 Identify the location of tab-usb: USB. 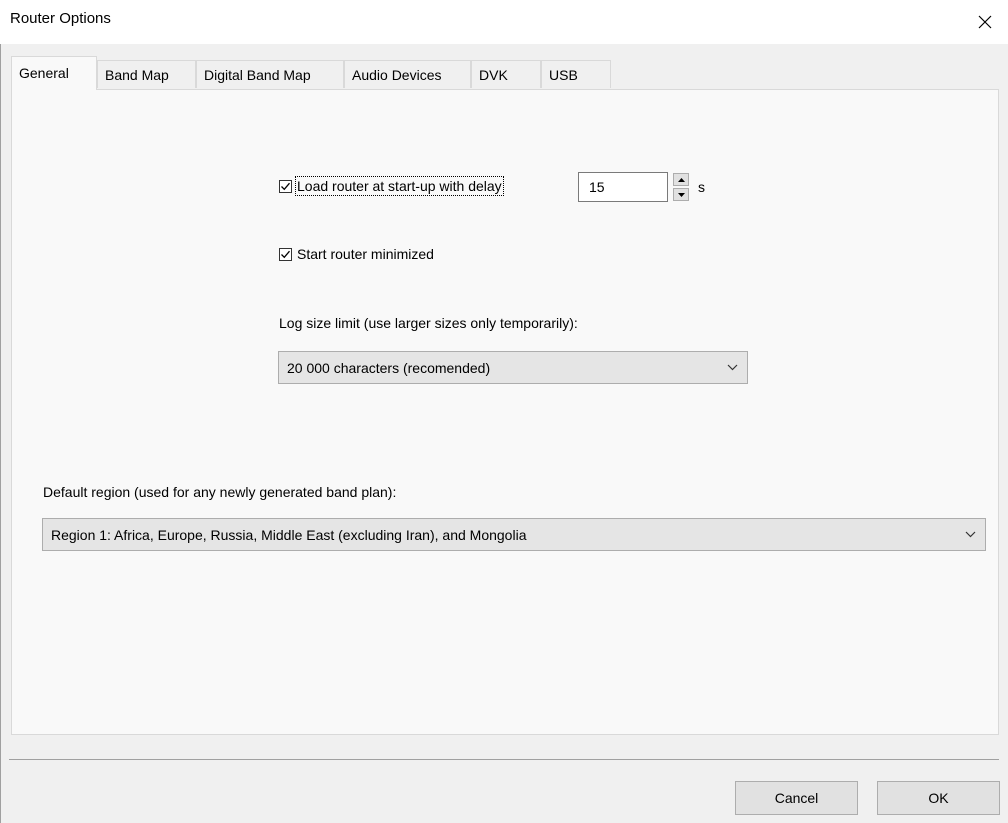
(576, 74).